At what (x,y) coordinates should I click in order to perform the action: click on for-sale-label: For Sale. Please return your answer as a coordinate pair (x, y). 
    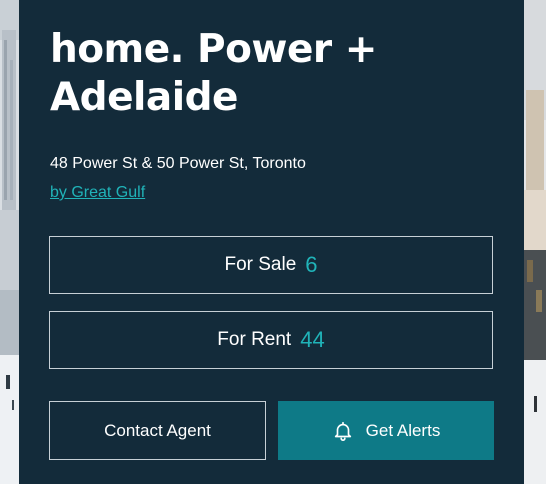
    Looking at the image, I should click on (260, 264).